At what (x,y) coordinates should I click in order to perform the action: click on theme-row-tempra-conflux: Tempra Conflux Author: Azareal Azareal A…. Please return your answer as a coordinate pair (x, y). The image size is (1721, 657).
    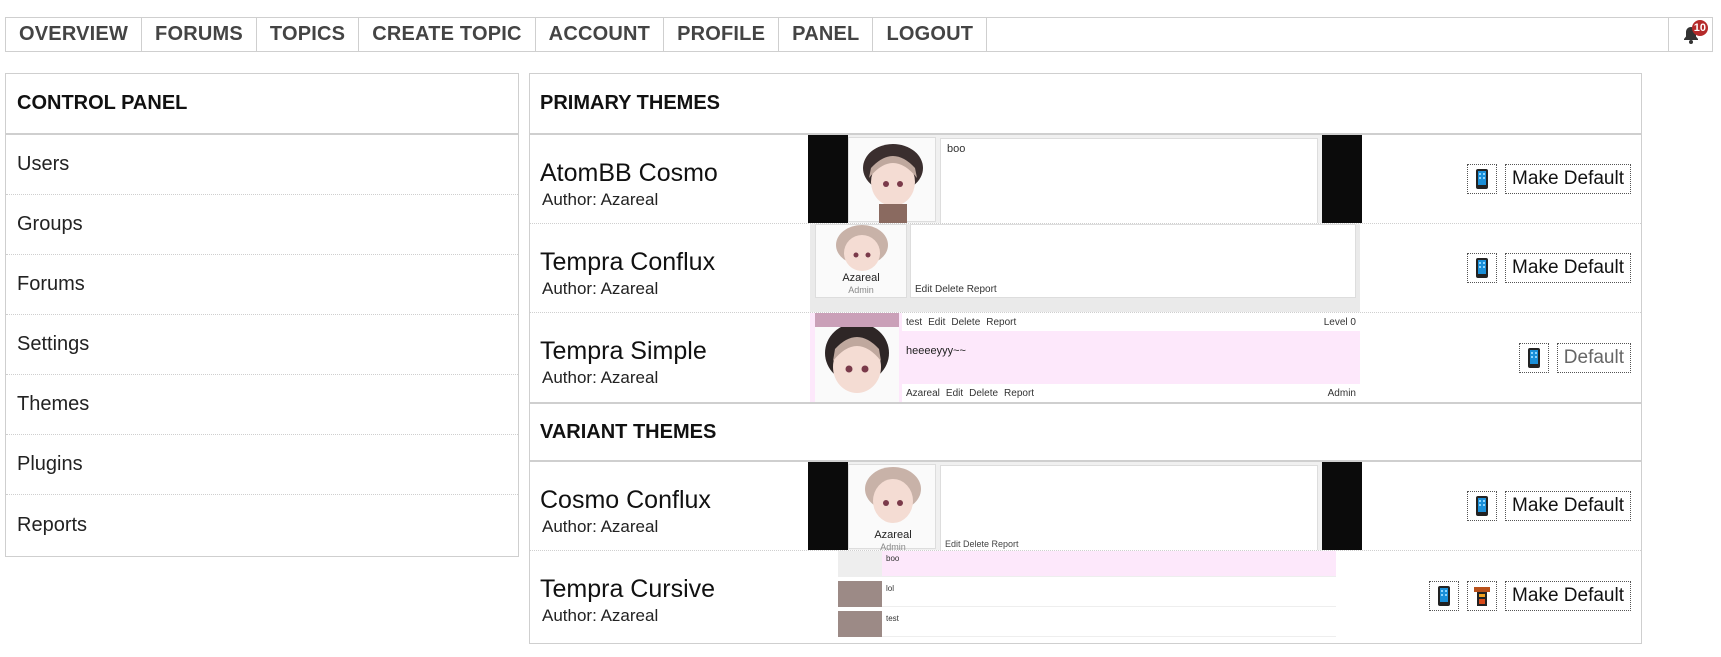
    Looking at the image, I should click on (1085, 268).